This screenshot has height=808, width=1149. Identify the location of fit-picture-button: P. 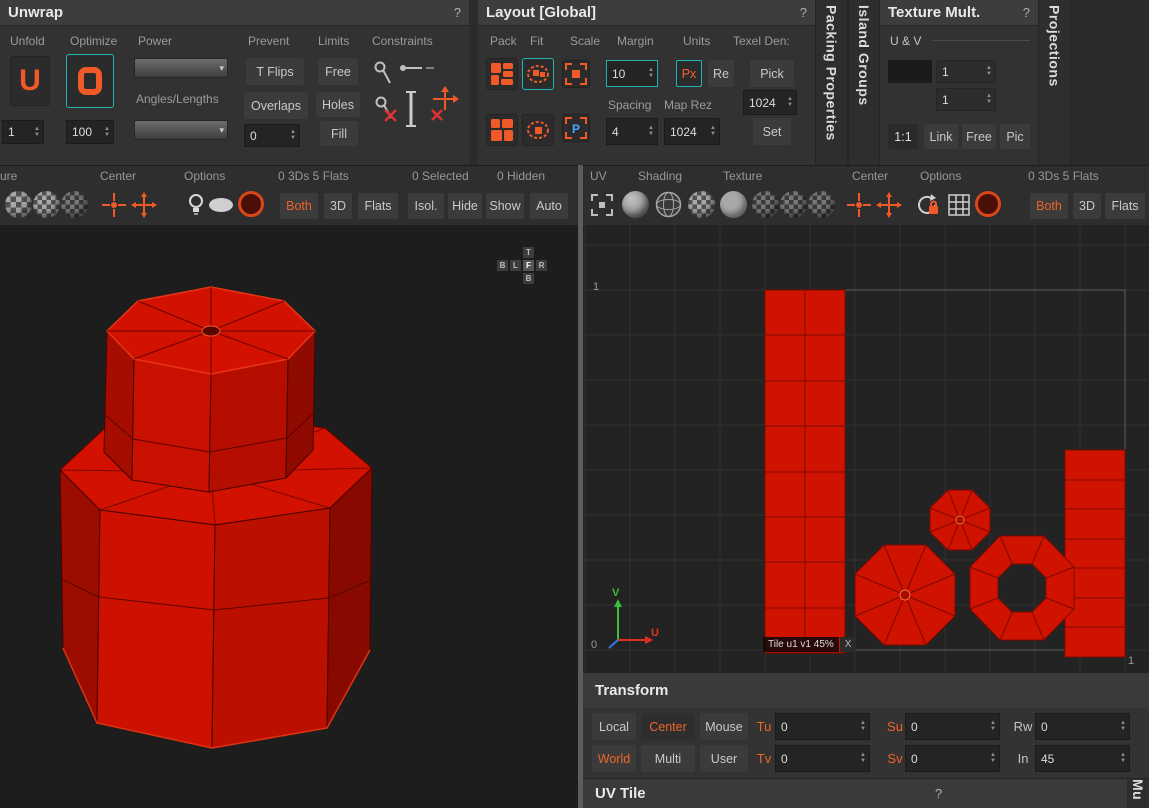
(576, 128).